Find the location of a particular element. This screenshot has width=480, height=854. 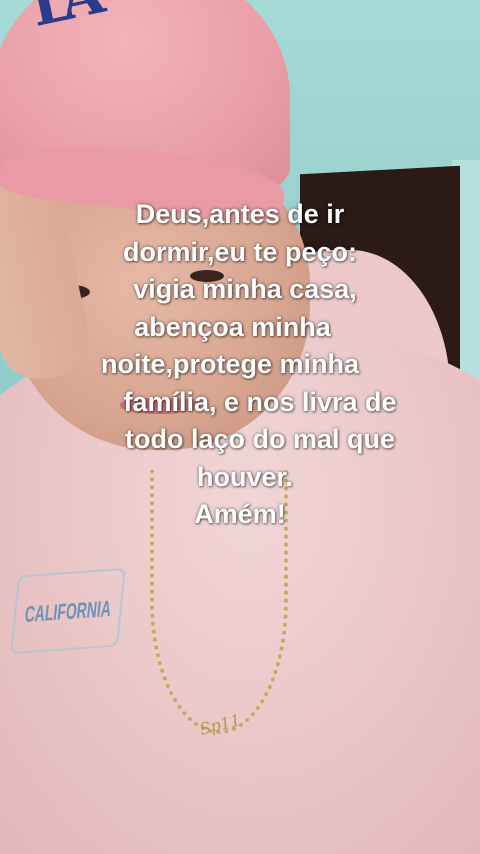

caption-line: vigia minha casa, is located at coordinates (245, 289).